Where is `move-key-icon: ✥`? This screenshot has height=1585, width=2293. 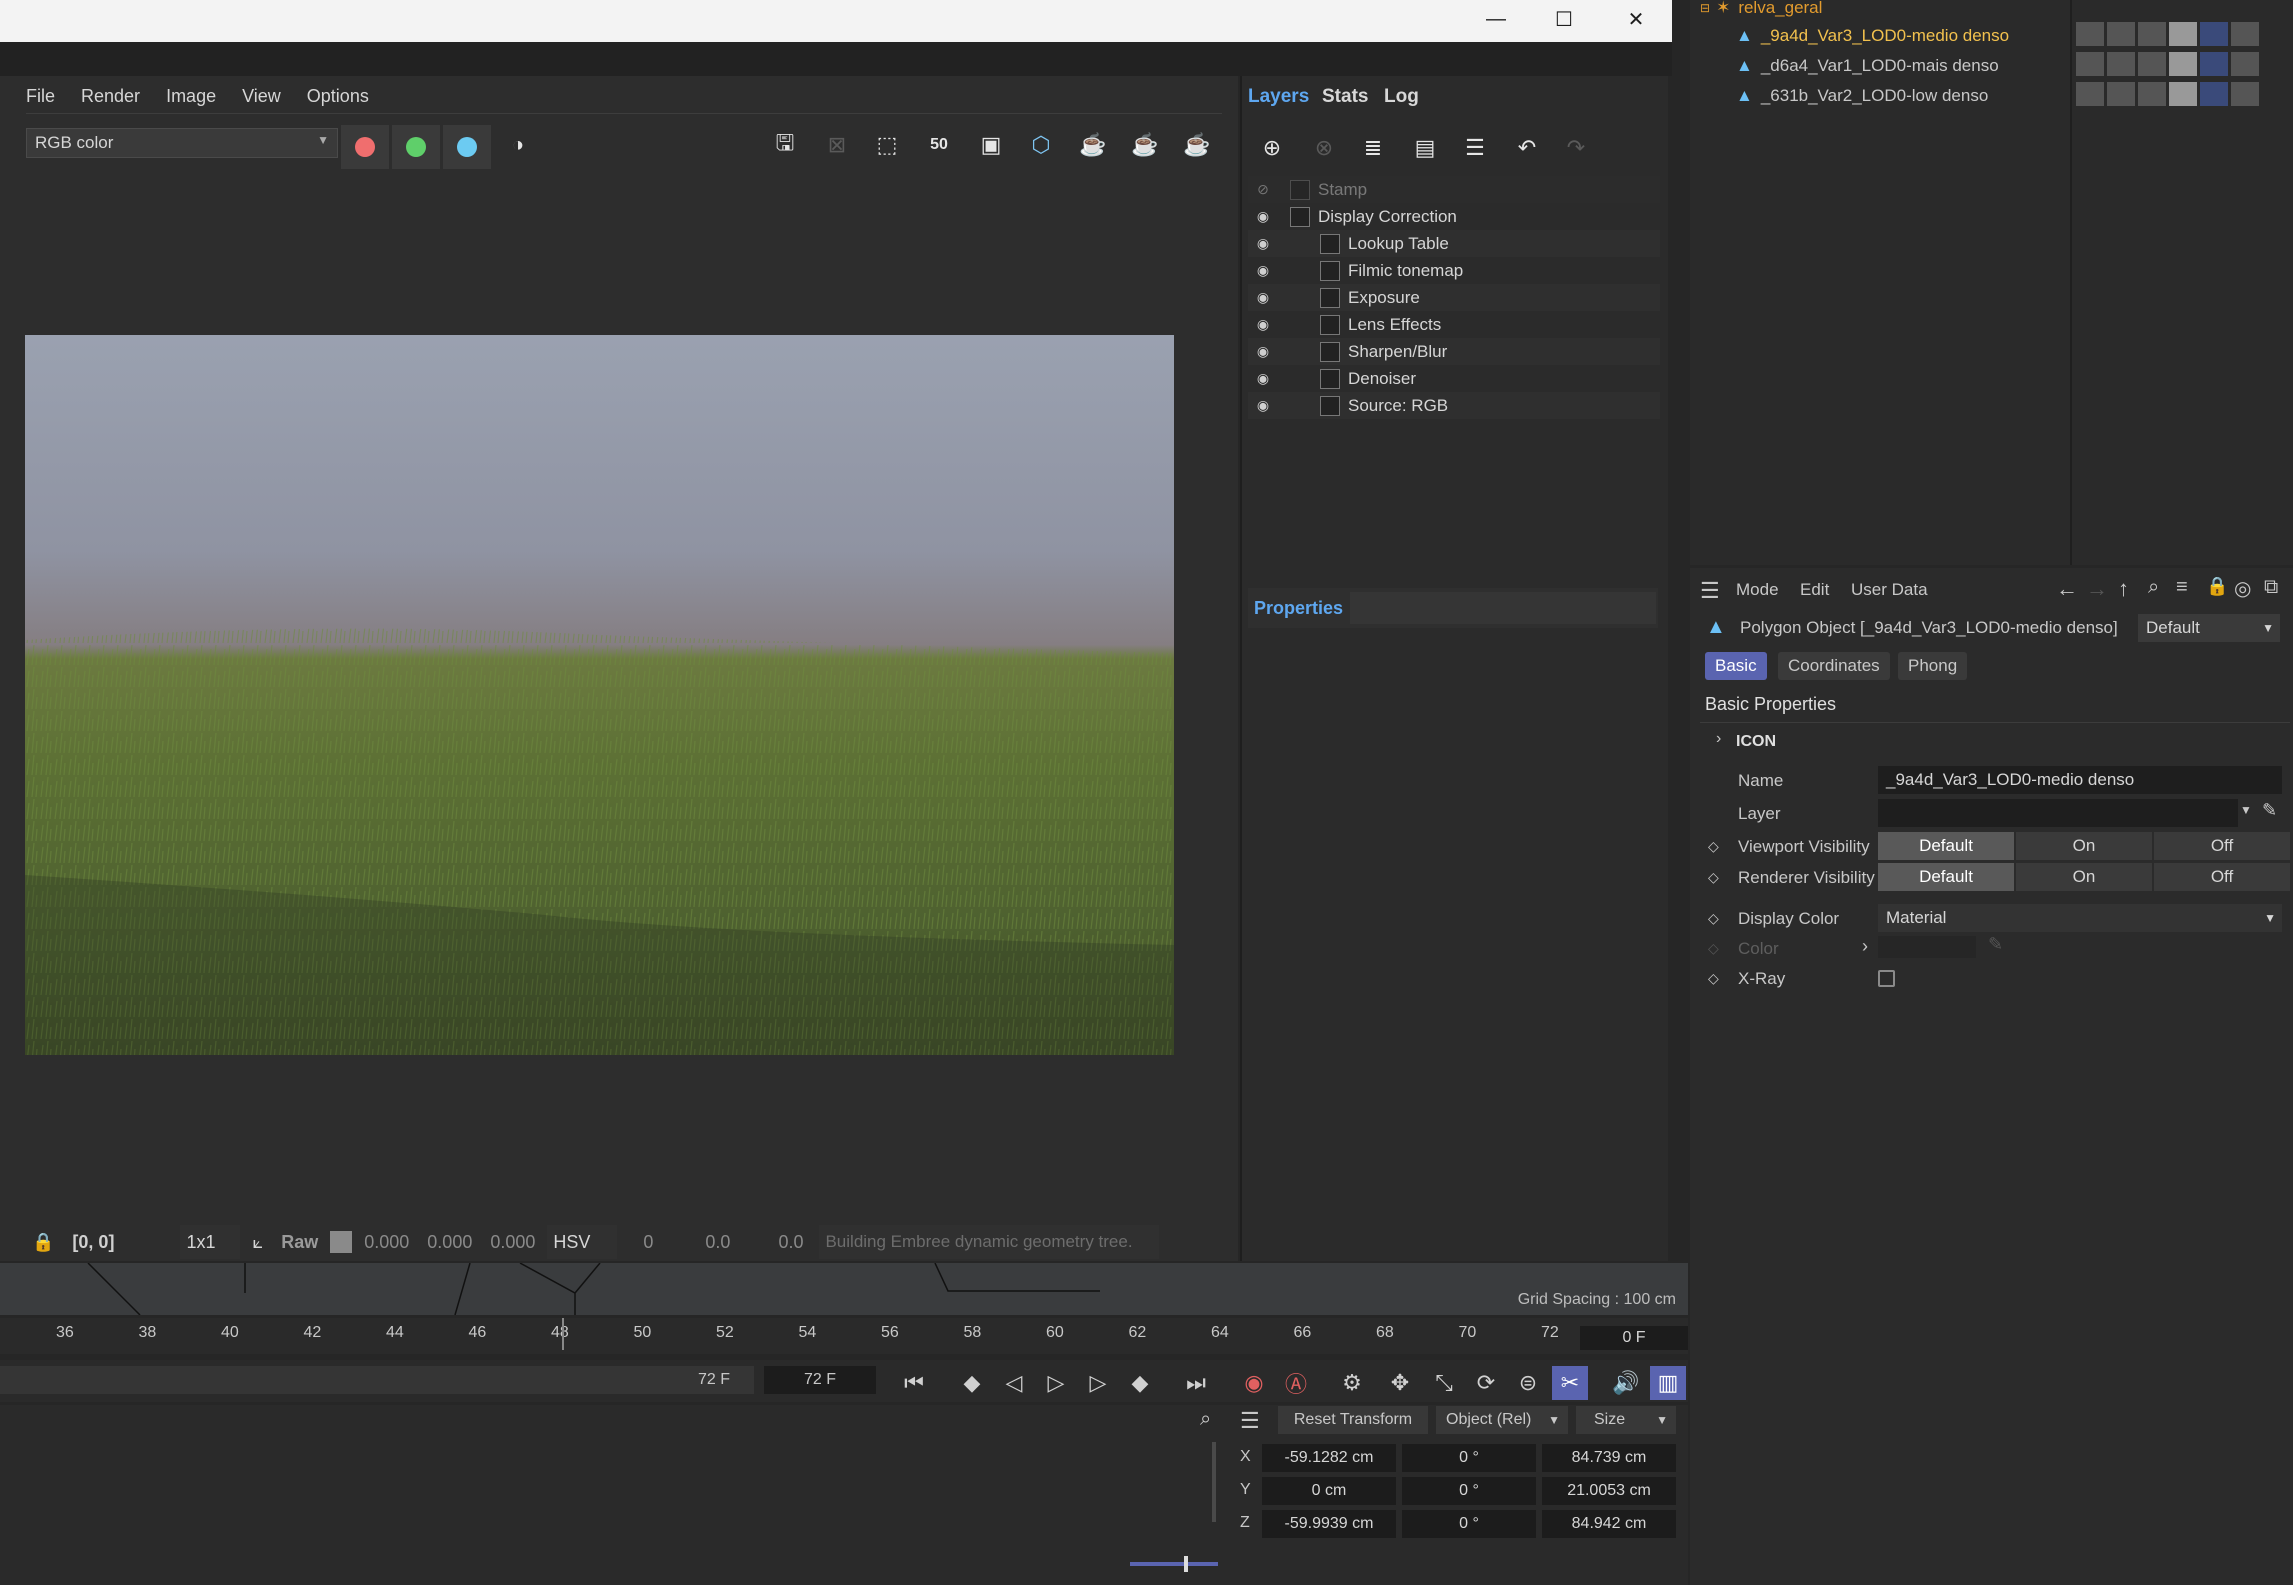
move-key-icon: ✥ is located at coordinates (1400, 1383).